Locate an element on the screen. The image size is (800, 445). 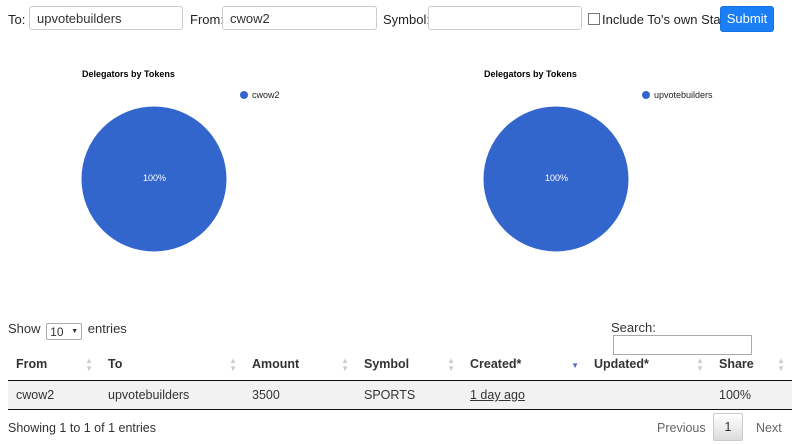
sort-desc-icon: ▼ is located at coordinates (575, 365).